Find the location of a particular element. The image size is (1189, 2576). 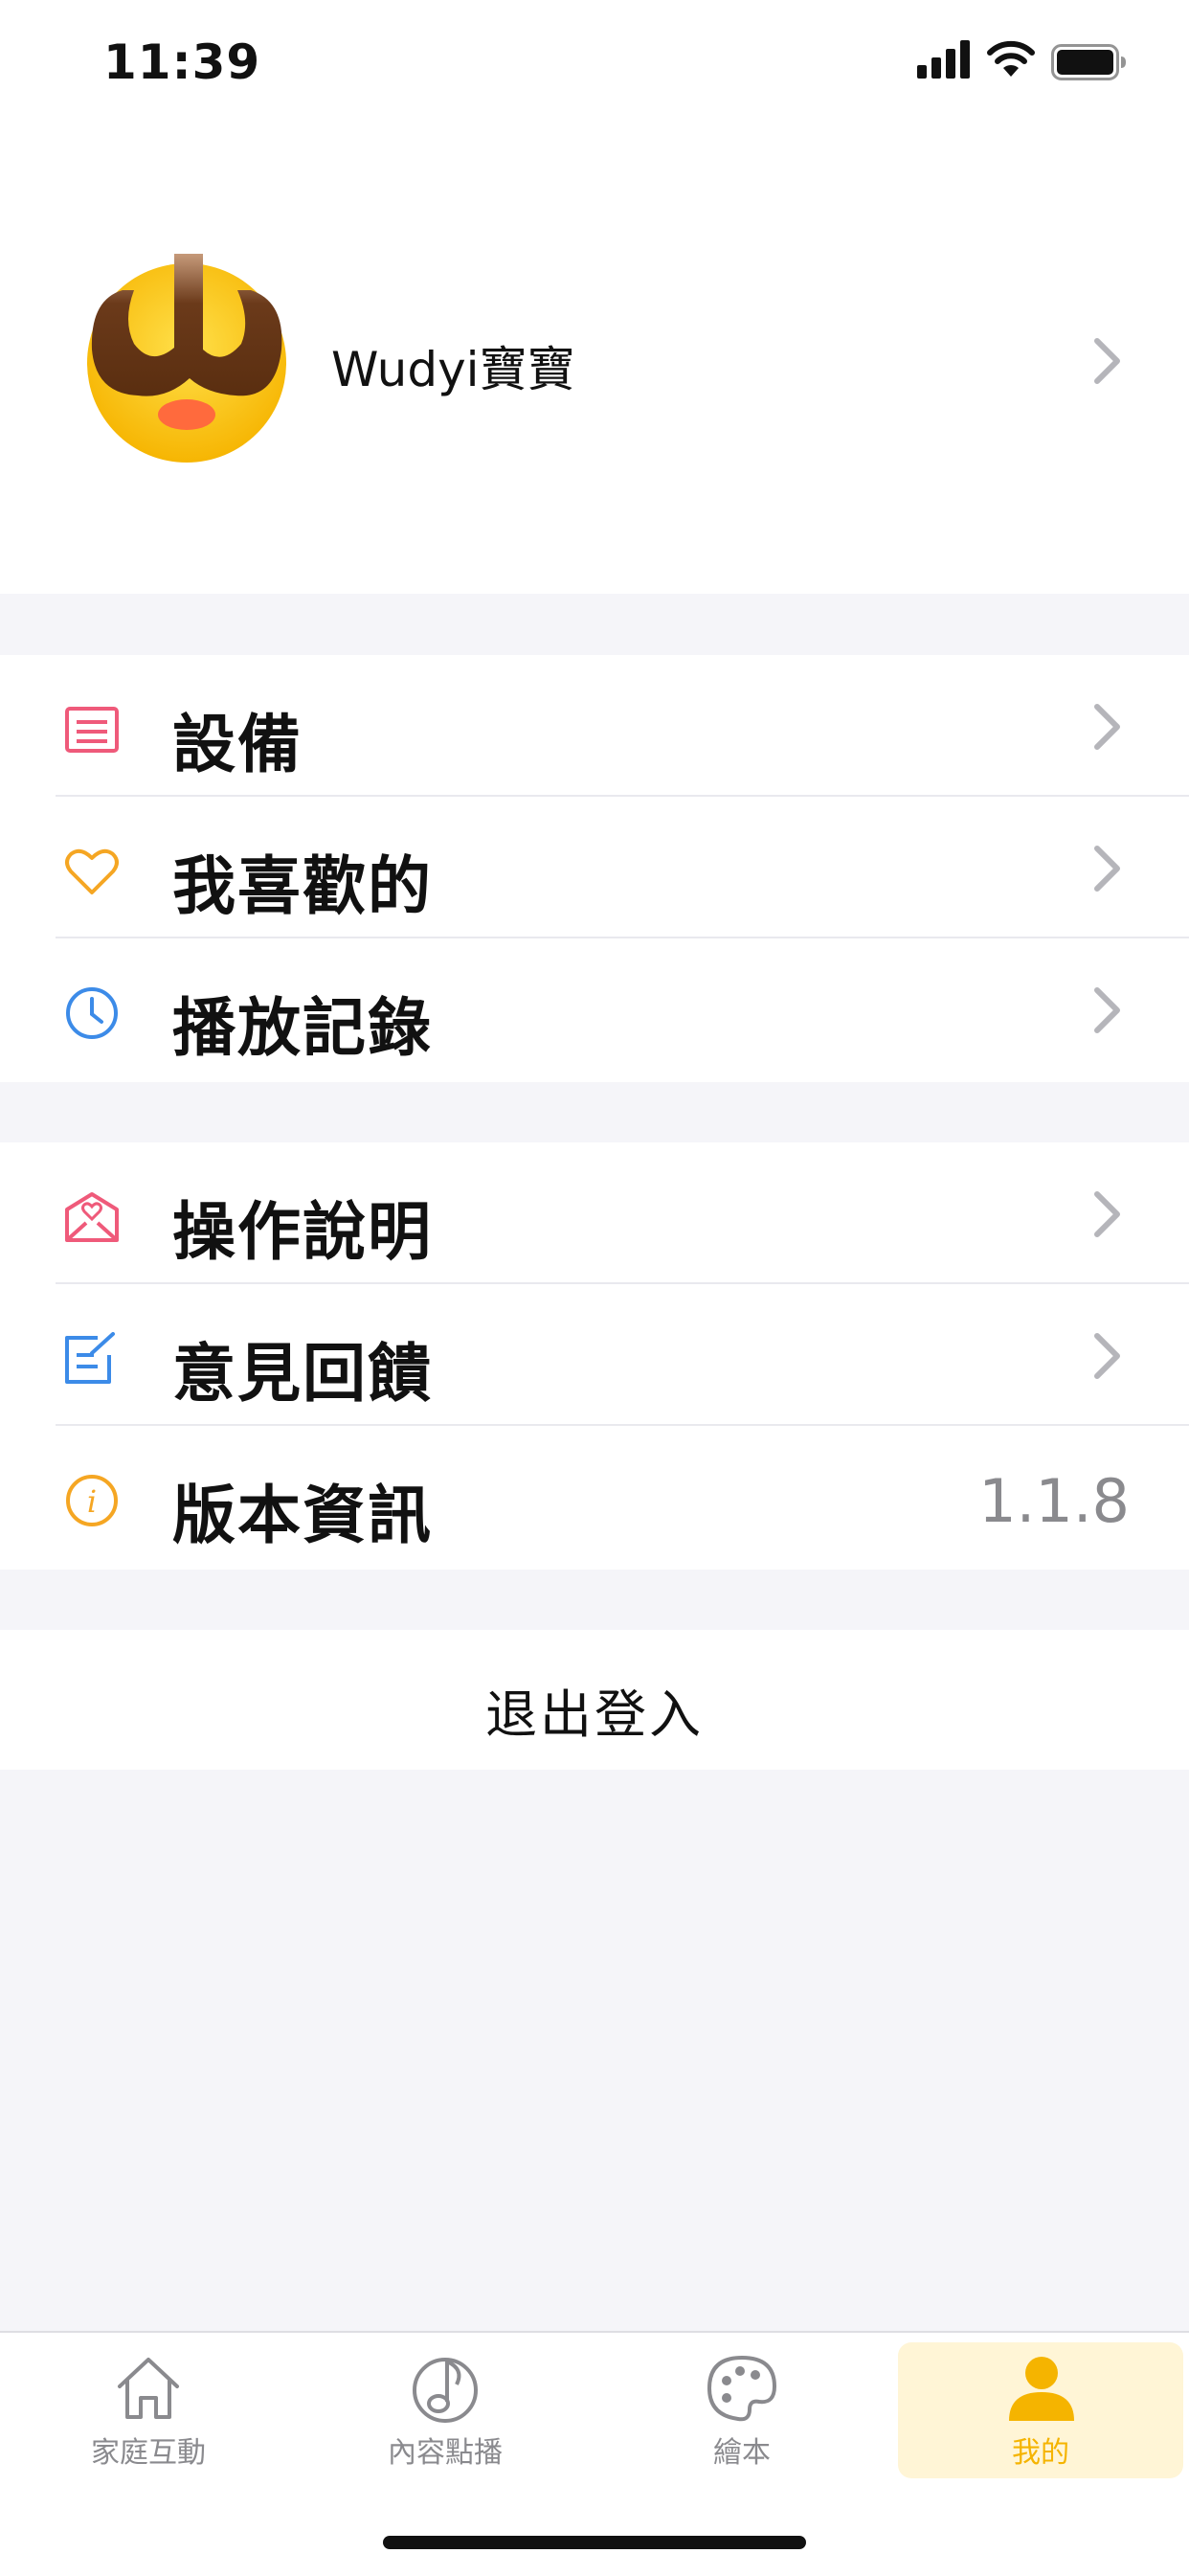

home-icon is located at coordinates (148, 2388).